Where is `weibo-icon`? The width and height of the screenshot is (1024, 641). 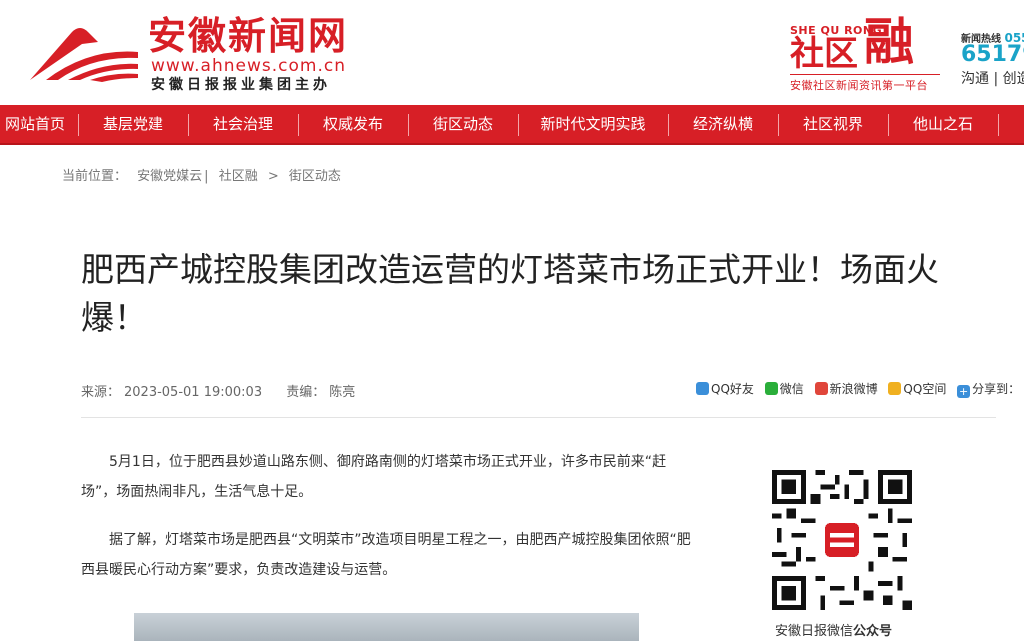 weibo-icon is located at coordinates (821, 388).